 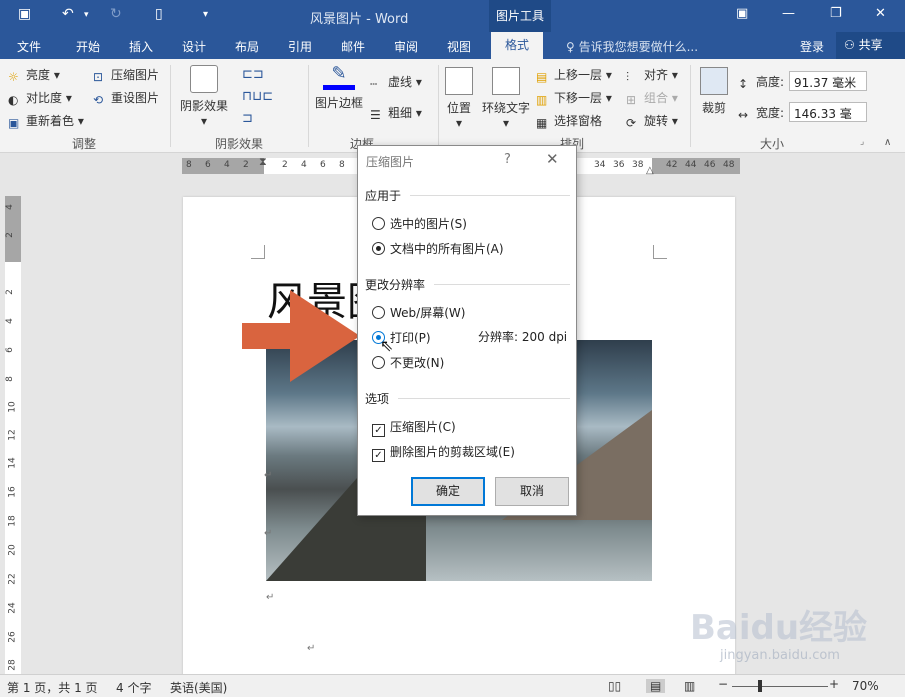 What do you see at coordinates (862, 142) in the screenshot?
I see `size-dialog-launcher-icon: ⌟` at bounding box center [862, 142].